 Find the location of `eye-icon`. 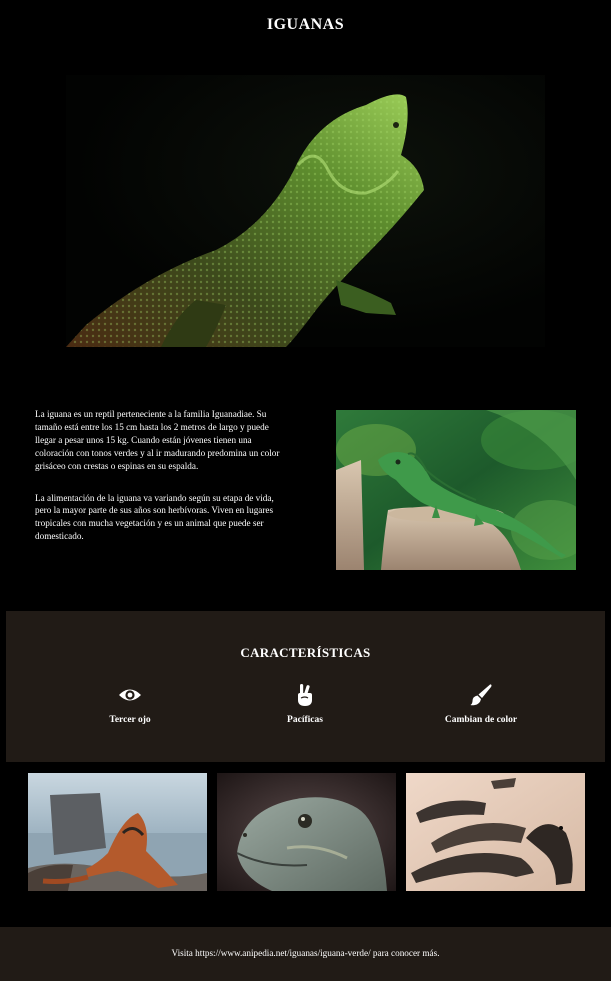

eye-icon is located at coordinates (130, 695).